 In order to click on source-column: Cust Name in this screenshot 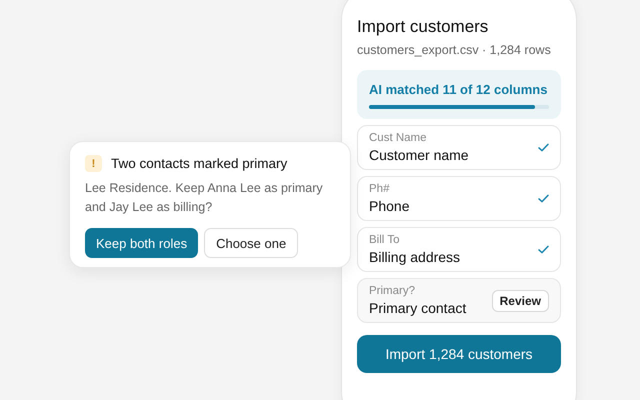, I will do `click(419, 138)`.